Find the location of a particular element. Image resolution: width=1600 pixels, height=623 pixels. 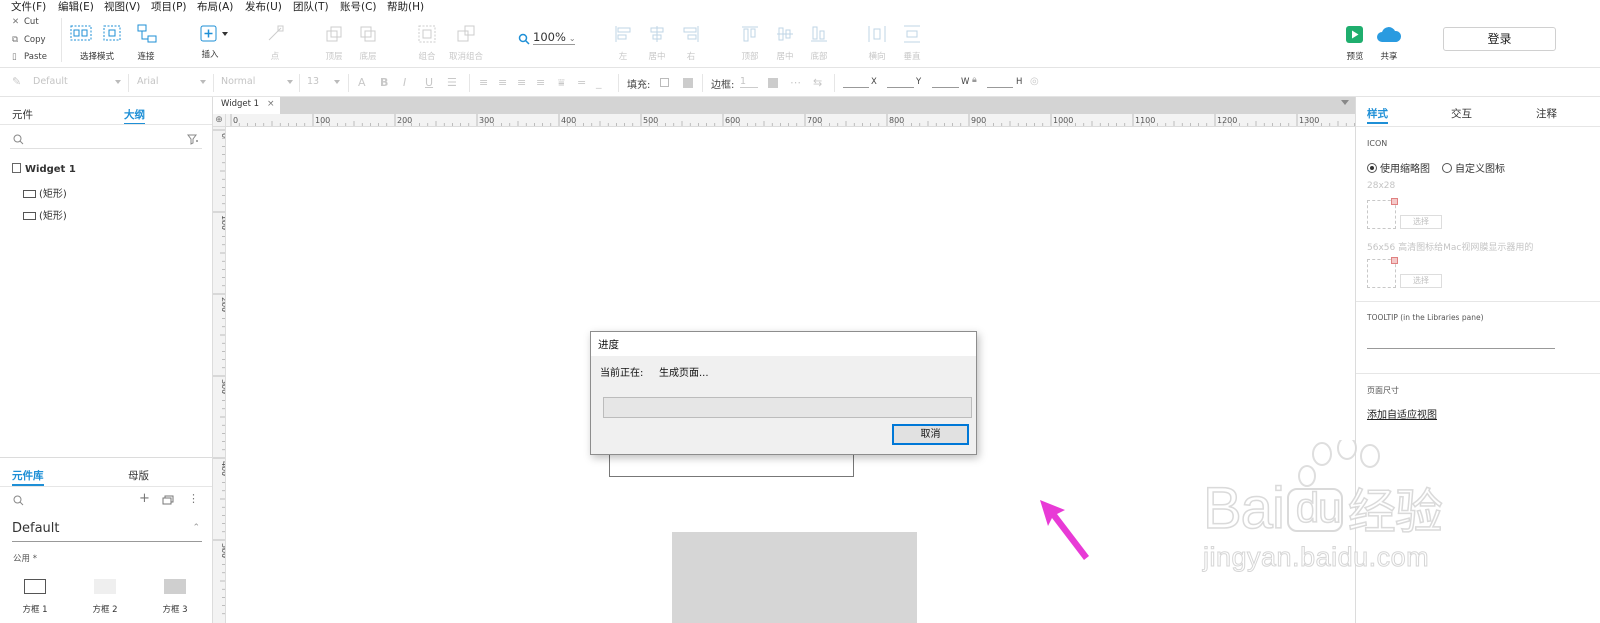

valign-middle-icon: = is located at coordinates (581, 82).